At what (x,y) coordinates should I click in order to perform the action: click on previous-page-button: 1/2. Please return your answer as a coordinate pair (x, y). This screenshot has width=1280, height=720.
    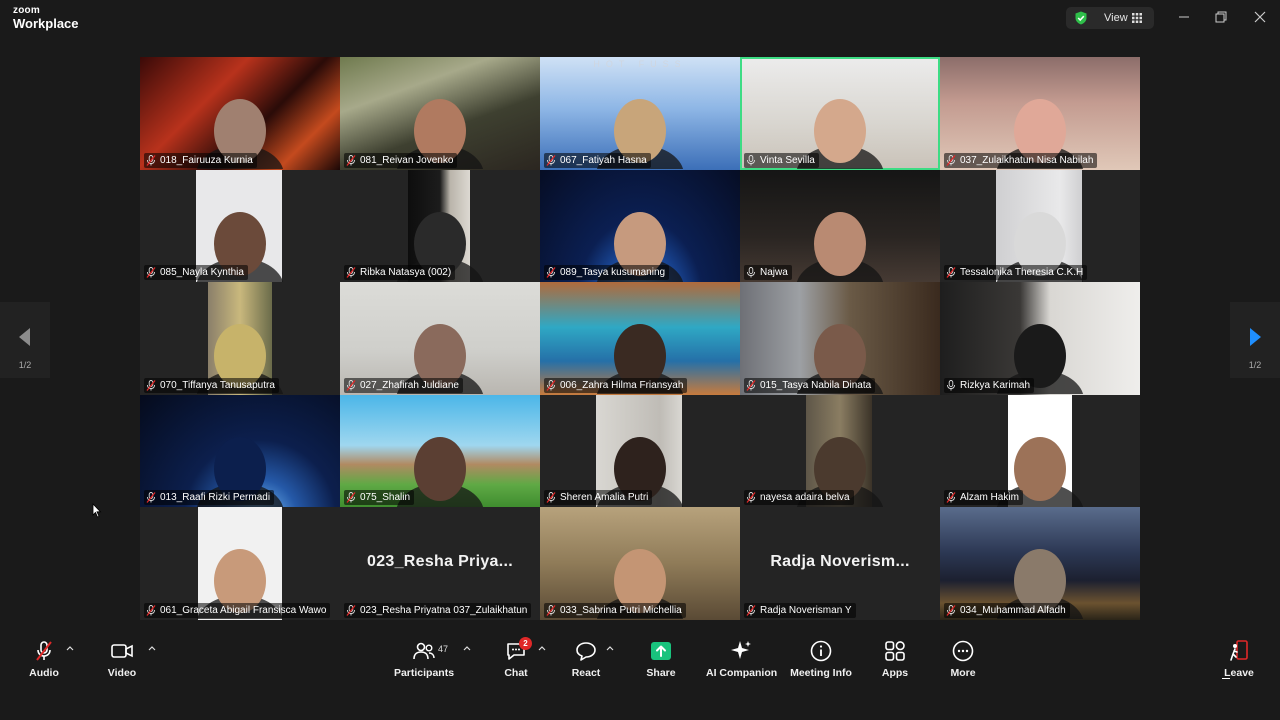
    Looking at the image, I should click on (25, 340).